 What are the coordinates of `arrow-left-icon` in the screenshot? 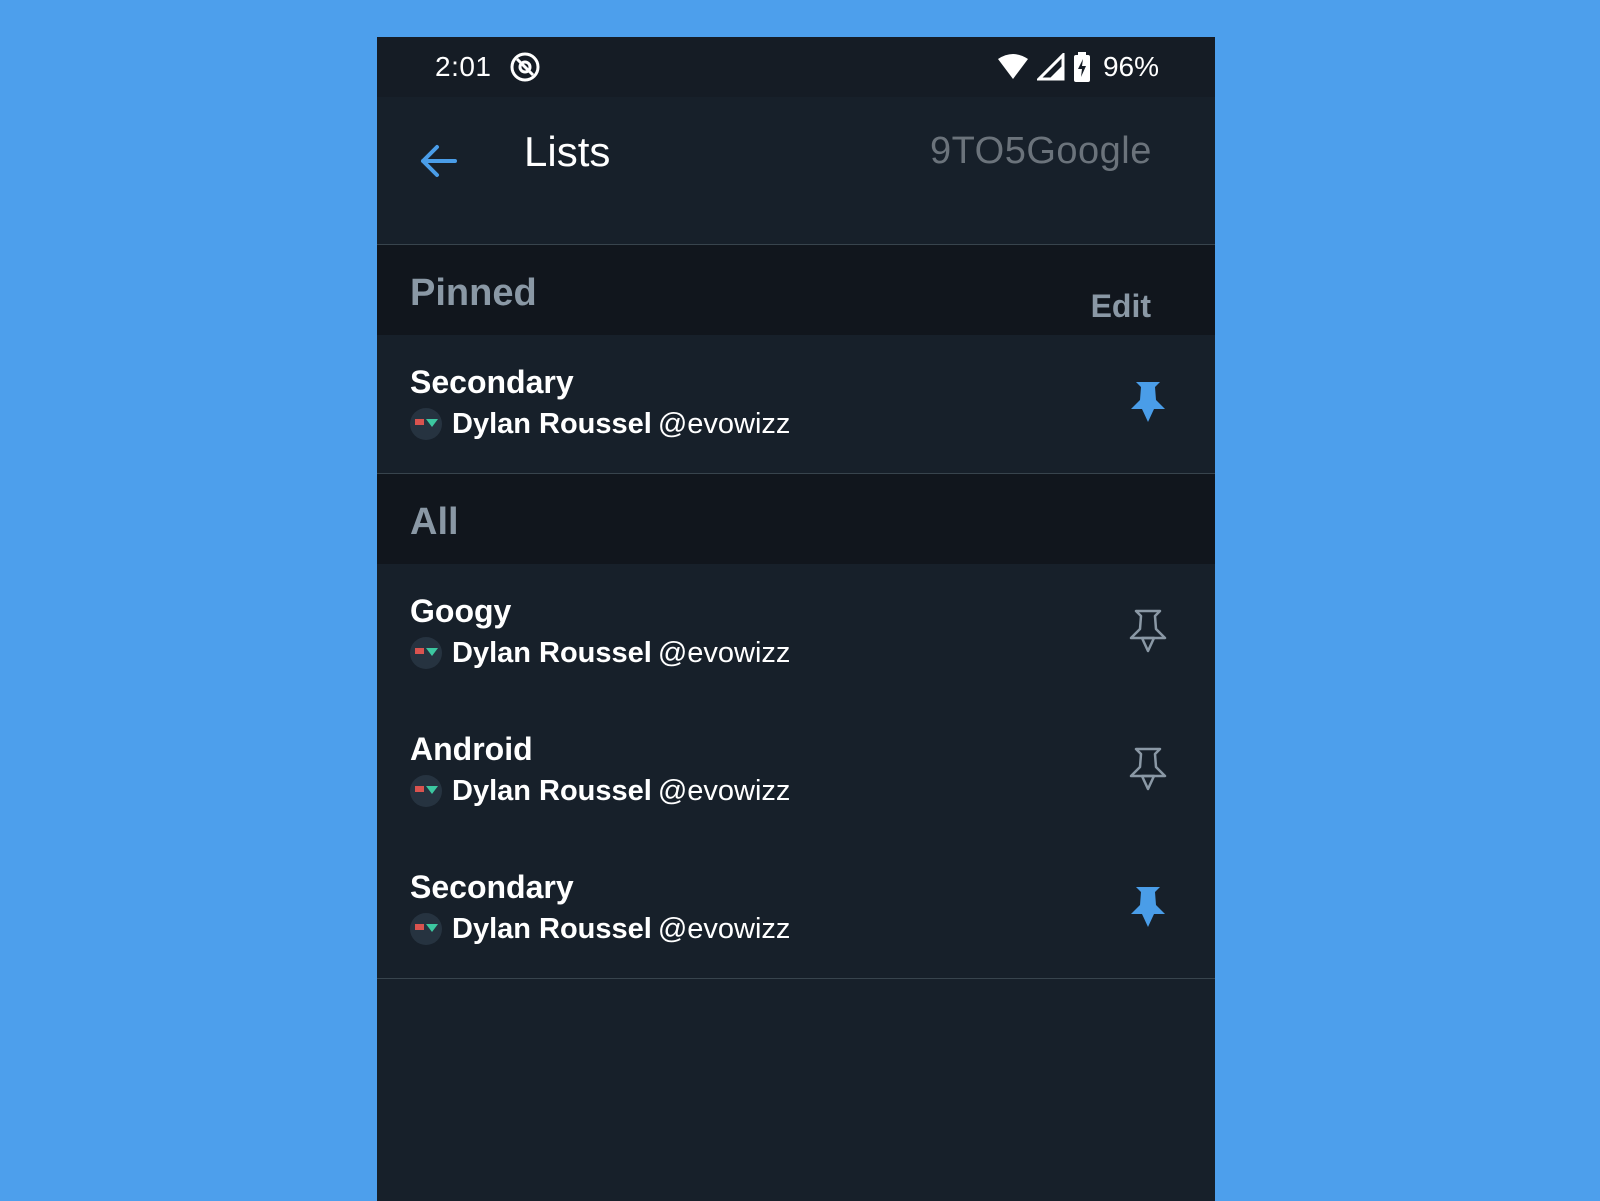 It's located at (439, 161).